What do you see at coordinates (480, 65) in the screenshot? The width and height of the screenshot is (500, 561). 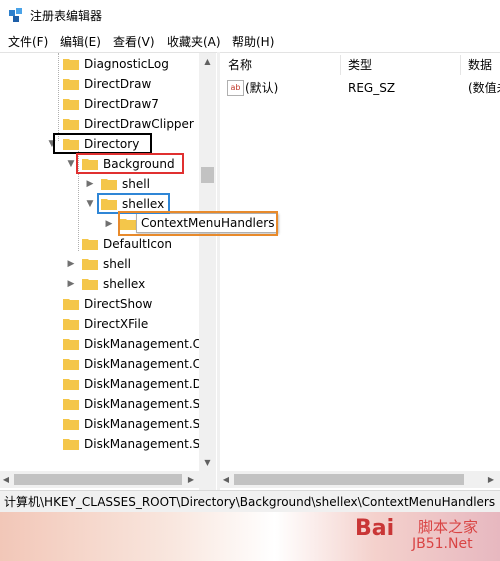 I see `column-data-header: 数据` at bounding box center [480, 65].